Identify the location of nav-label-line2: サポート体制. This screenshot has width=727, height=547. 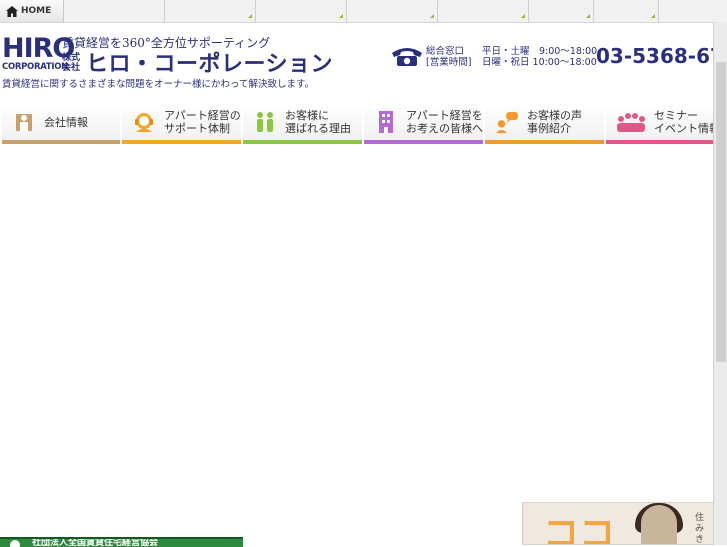
(197, 128).